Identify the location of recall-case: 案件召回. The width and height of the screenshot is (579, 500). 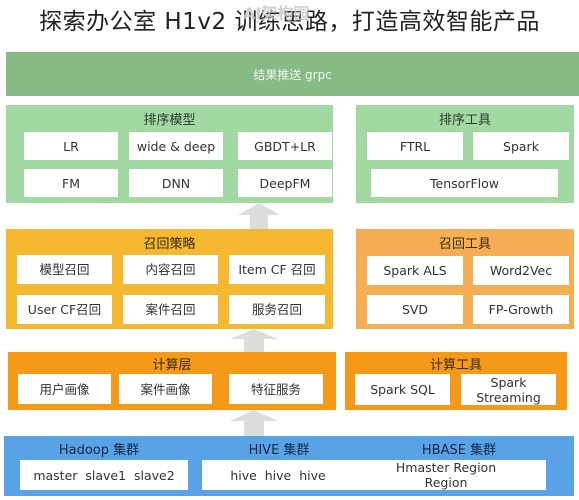
(170, 309).